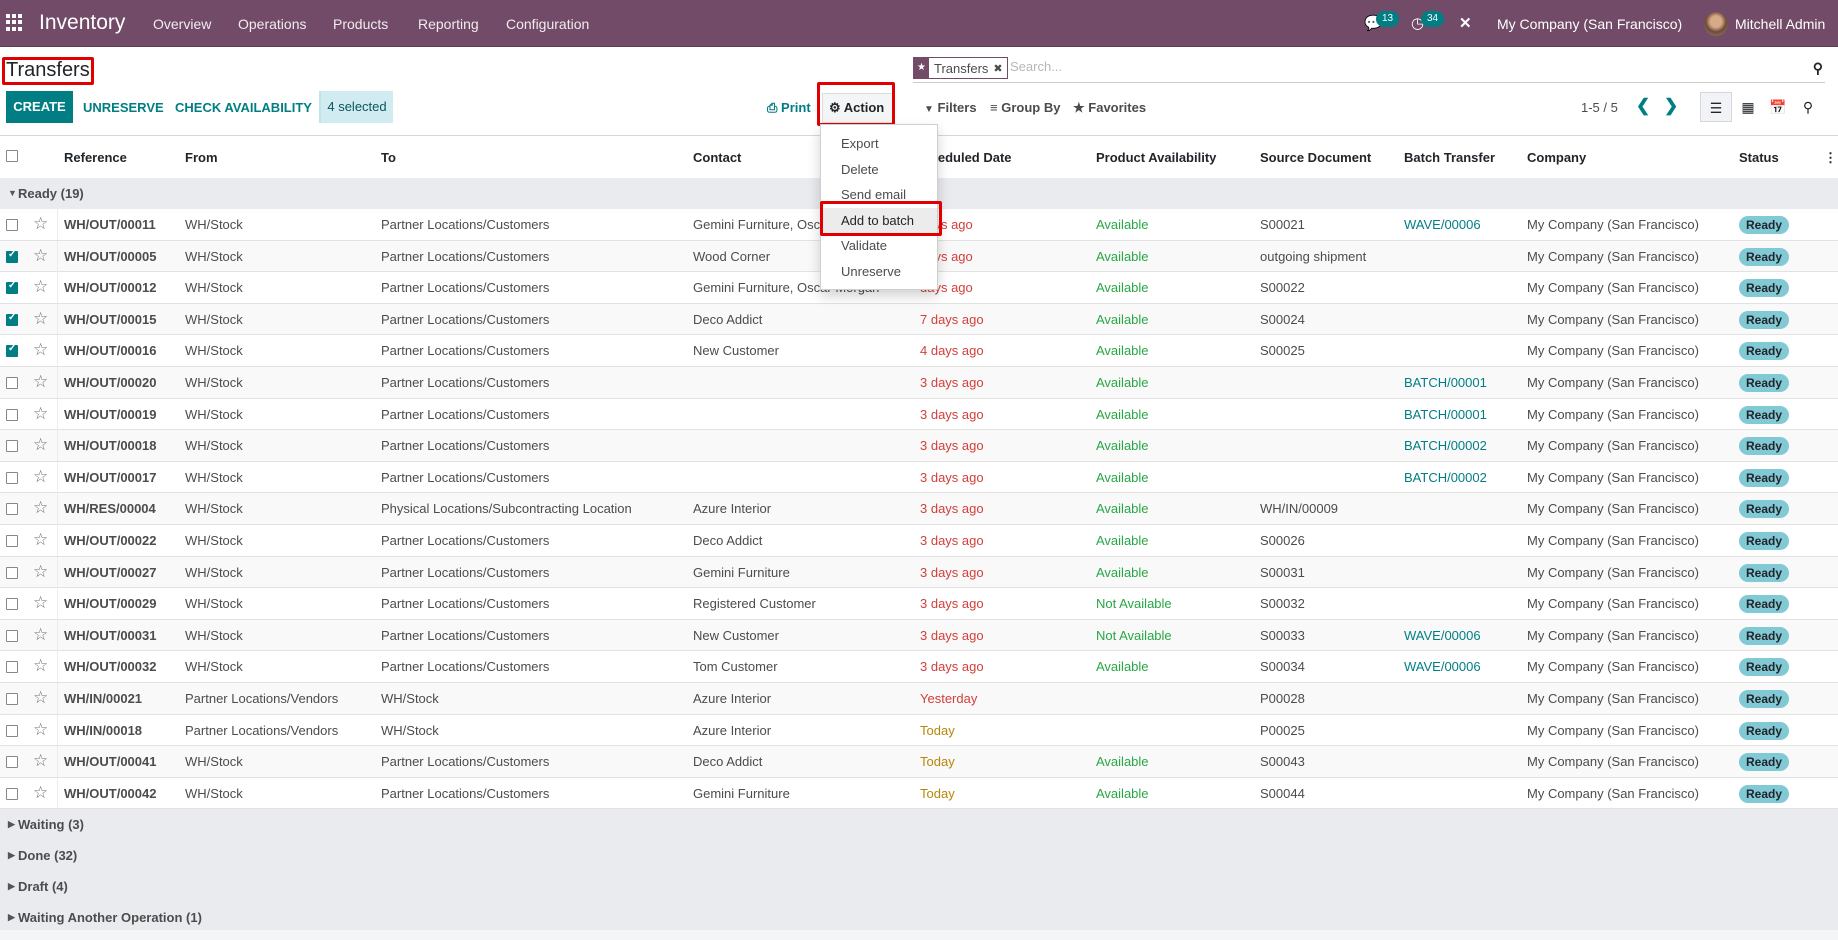 Image resolution: width=1838 pixels, height=940 pixels. What do you see at coordinates (1808, 107) in the screenshot?
I see `map-view-icon: ⚲` at bounding box center [1808, 107].